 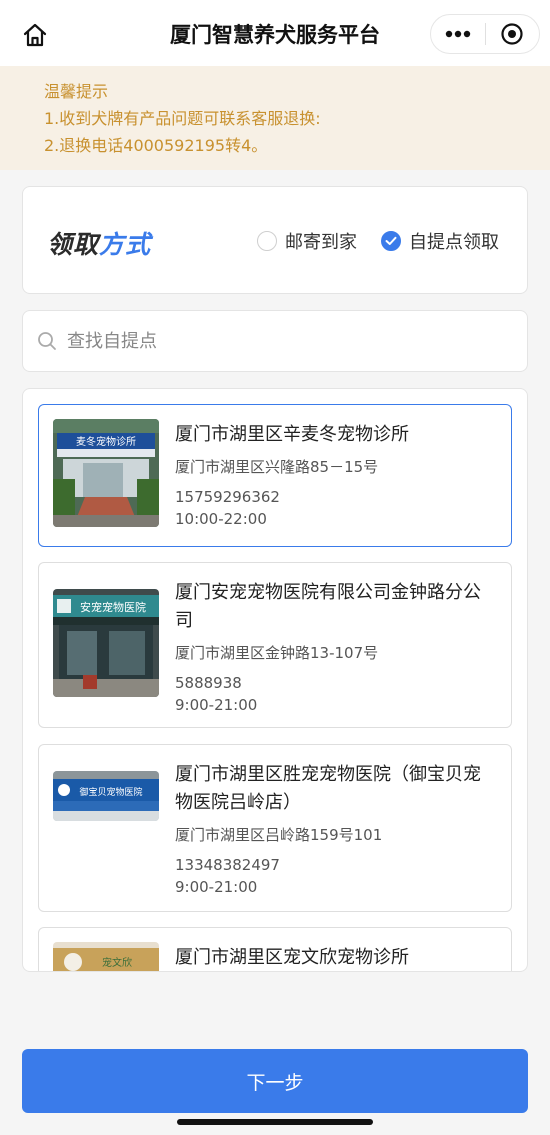 I want to click on search-box, so click(x=275, y=341).